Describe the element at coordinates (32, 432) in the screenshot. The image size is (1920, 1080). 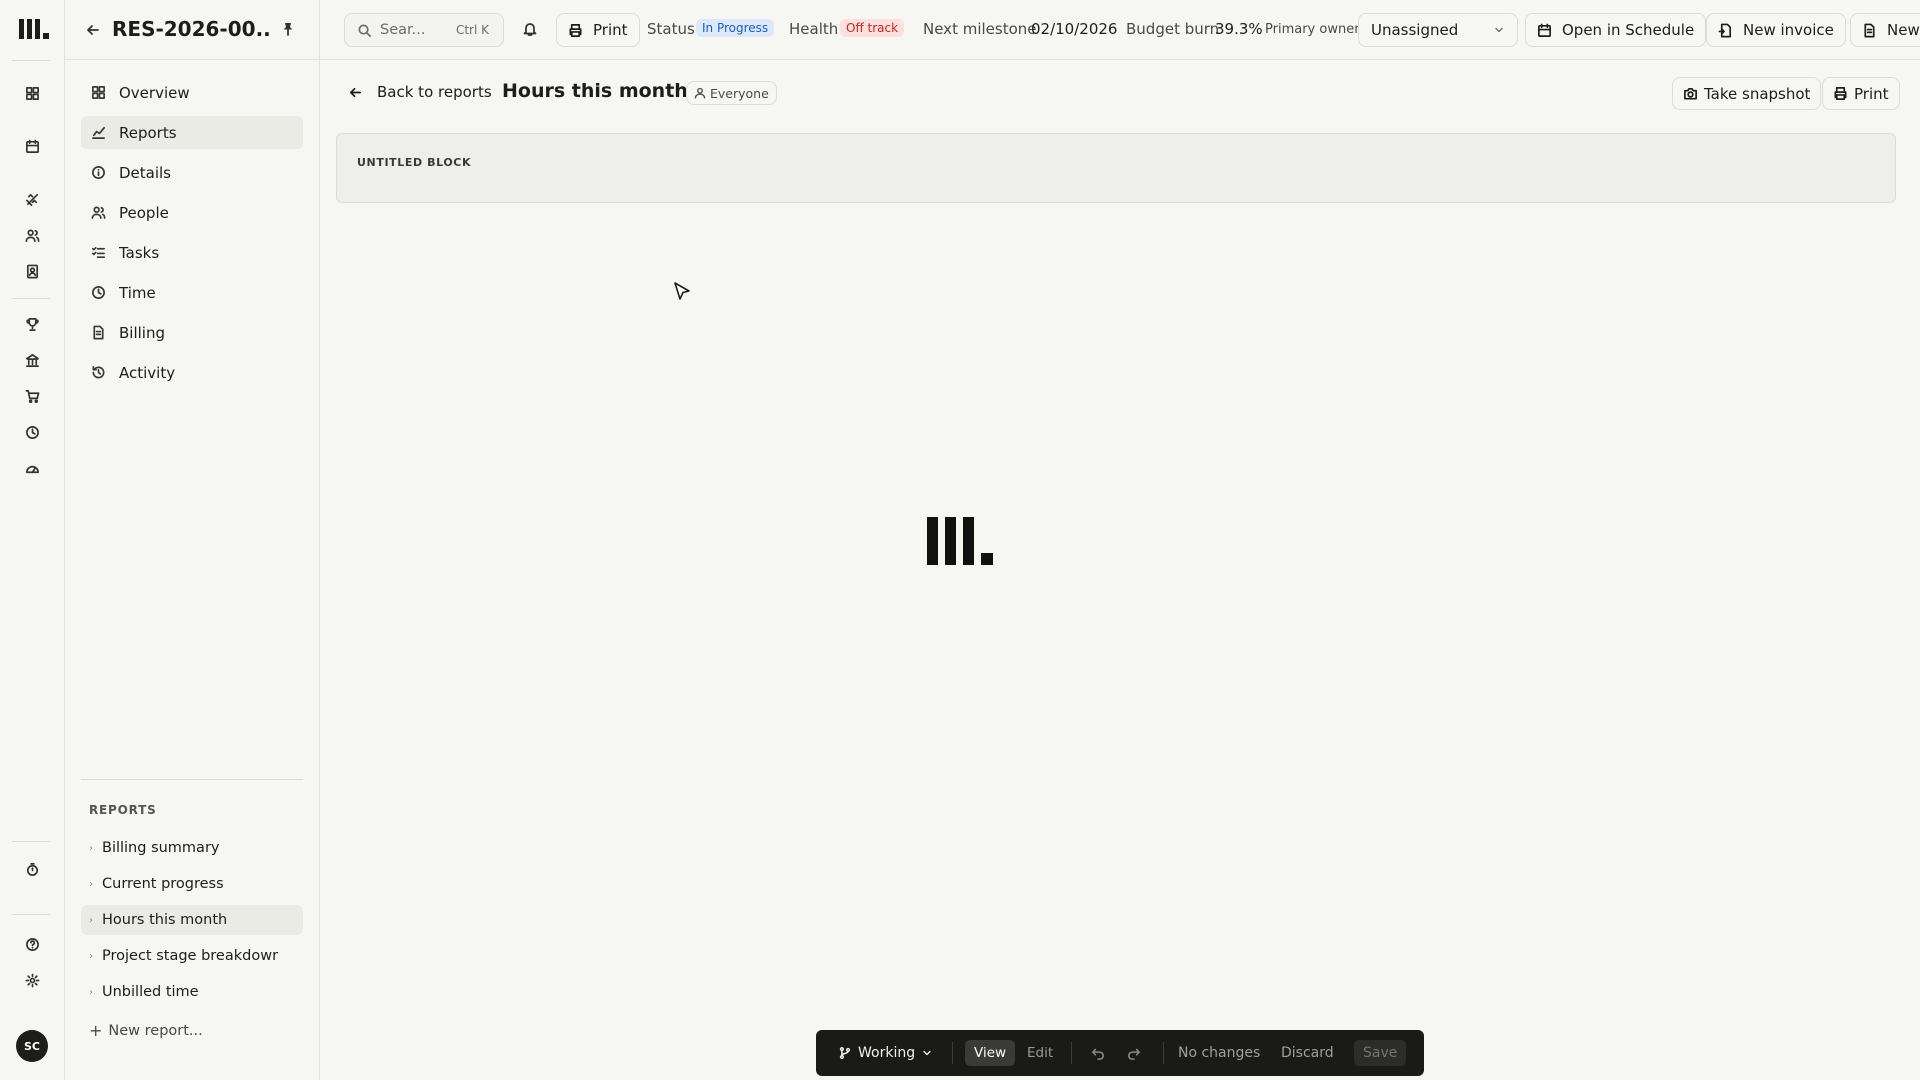
I see `clock-icon` at that location.